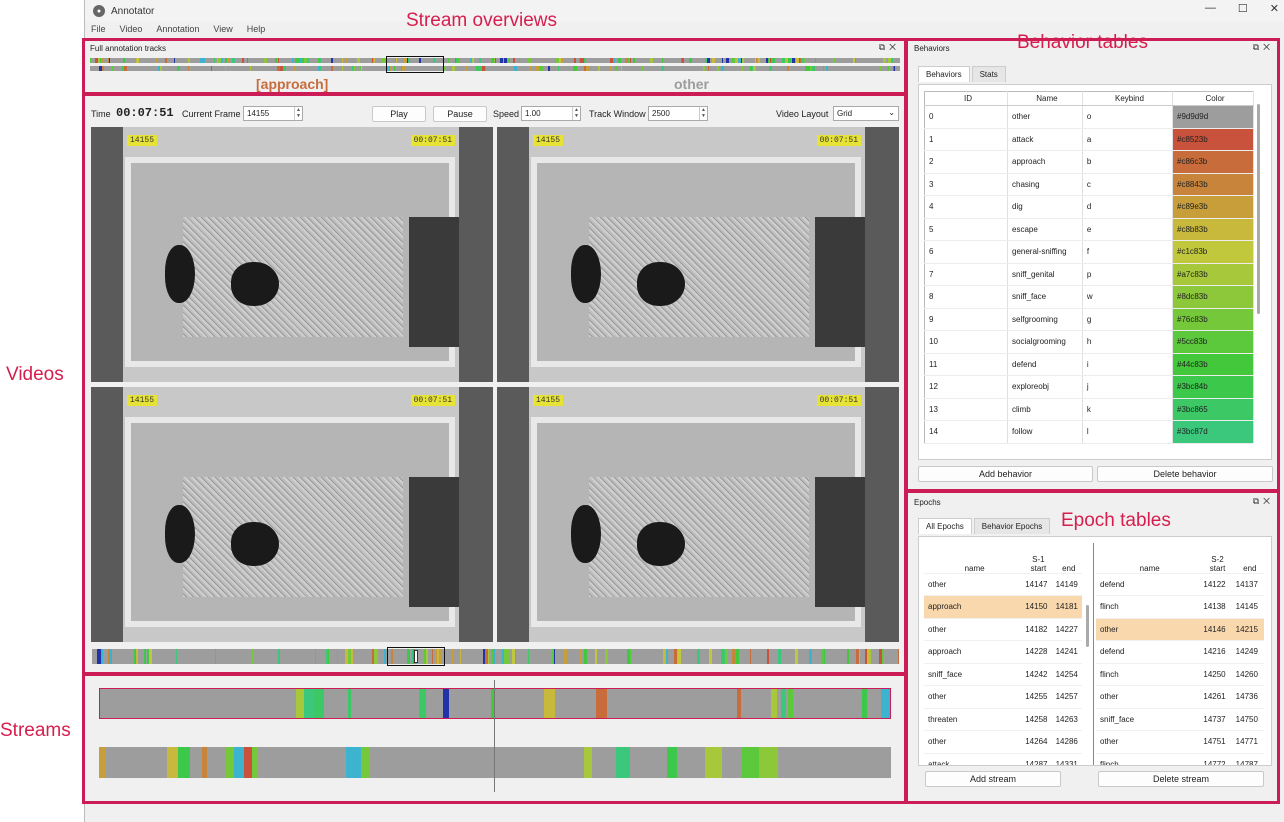 The image size is (1284, 822). What do you see at coordinates (481, 20) in the screenshot?
I see `stream-overviews-annotation: Stream overviews` at bounding box center [481, 20].